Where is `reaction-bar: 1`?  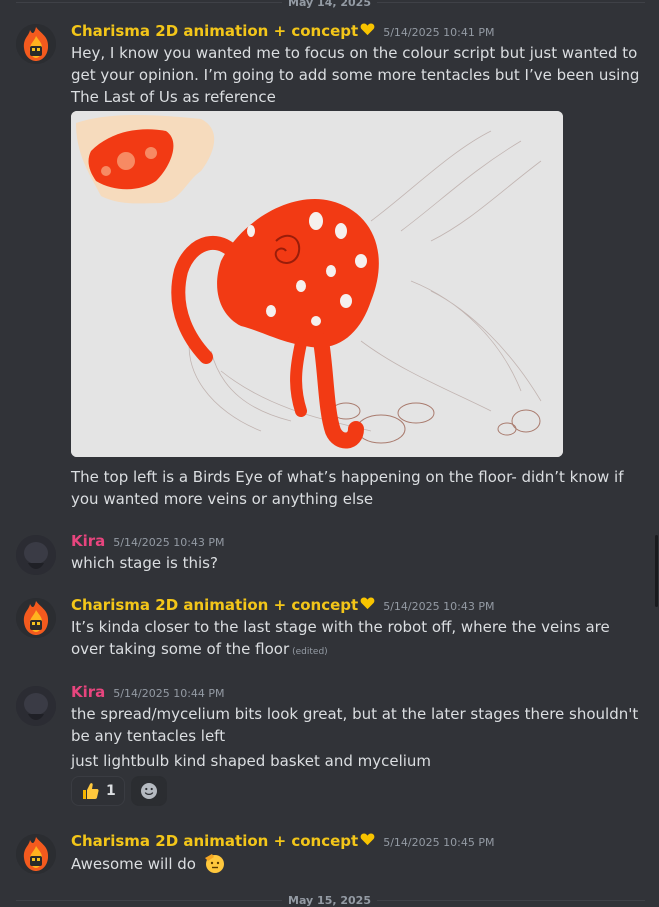 reaction-bar: 1 is located at coordinates (119, 791).